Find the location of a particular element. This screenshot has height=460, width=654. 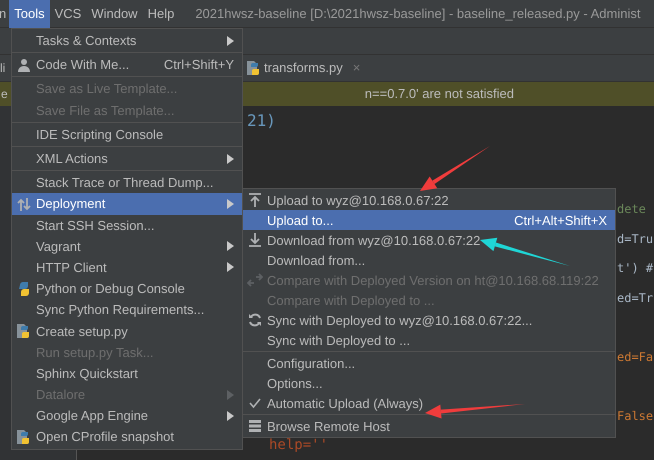

sync-icon is located at coordinates (255, 320).